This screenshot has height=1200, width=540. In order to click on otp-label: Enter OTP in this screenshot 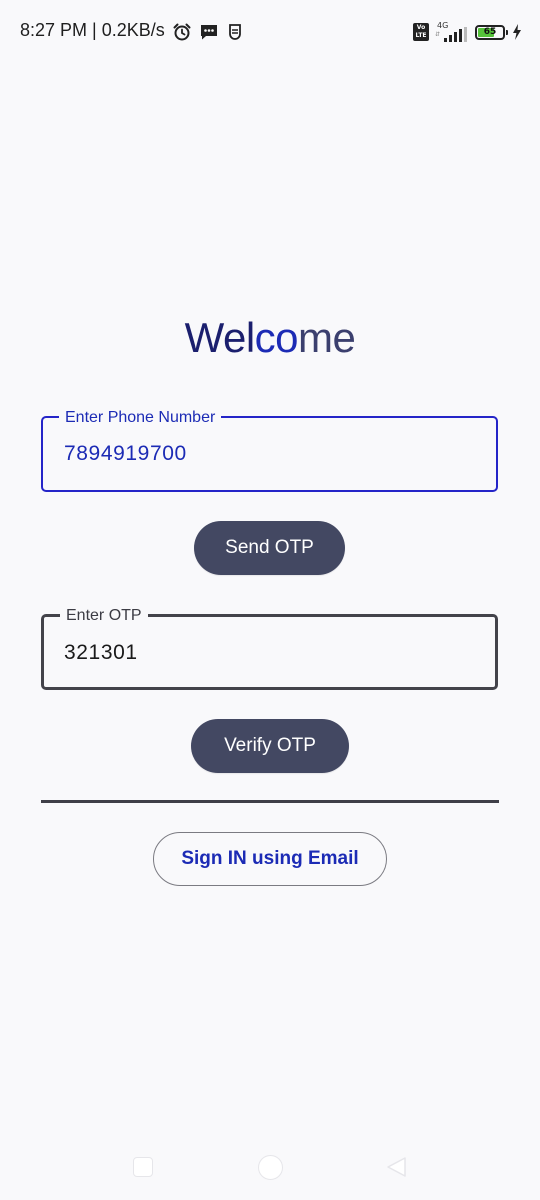, I will do `click(104, 616)`.